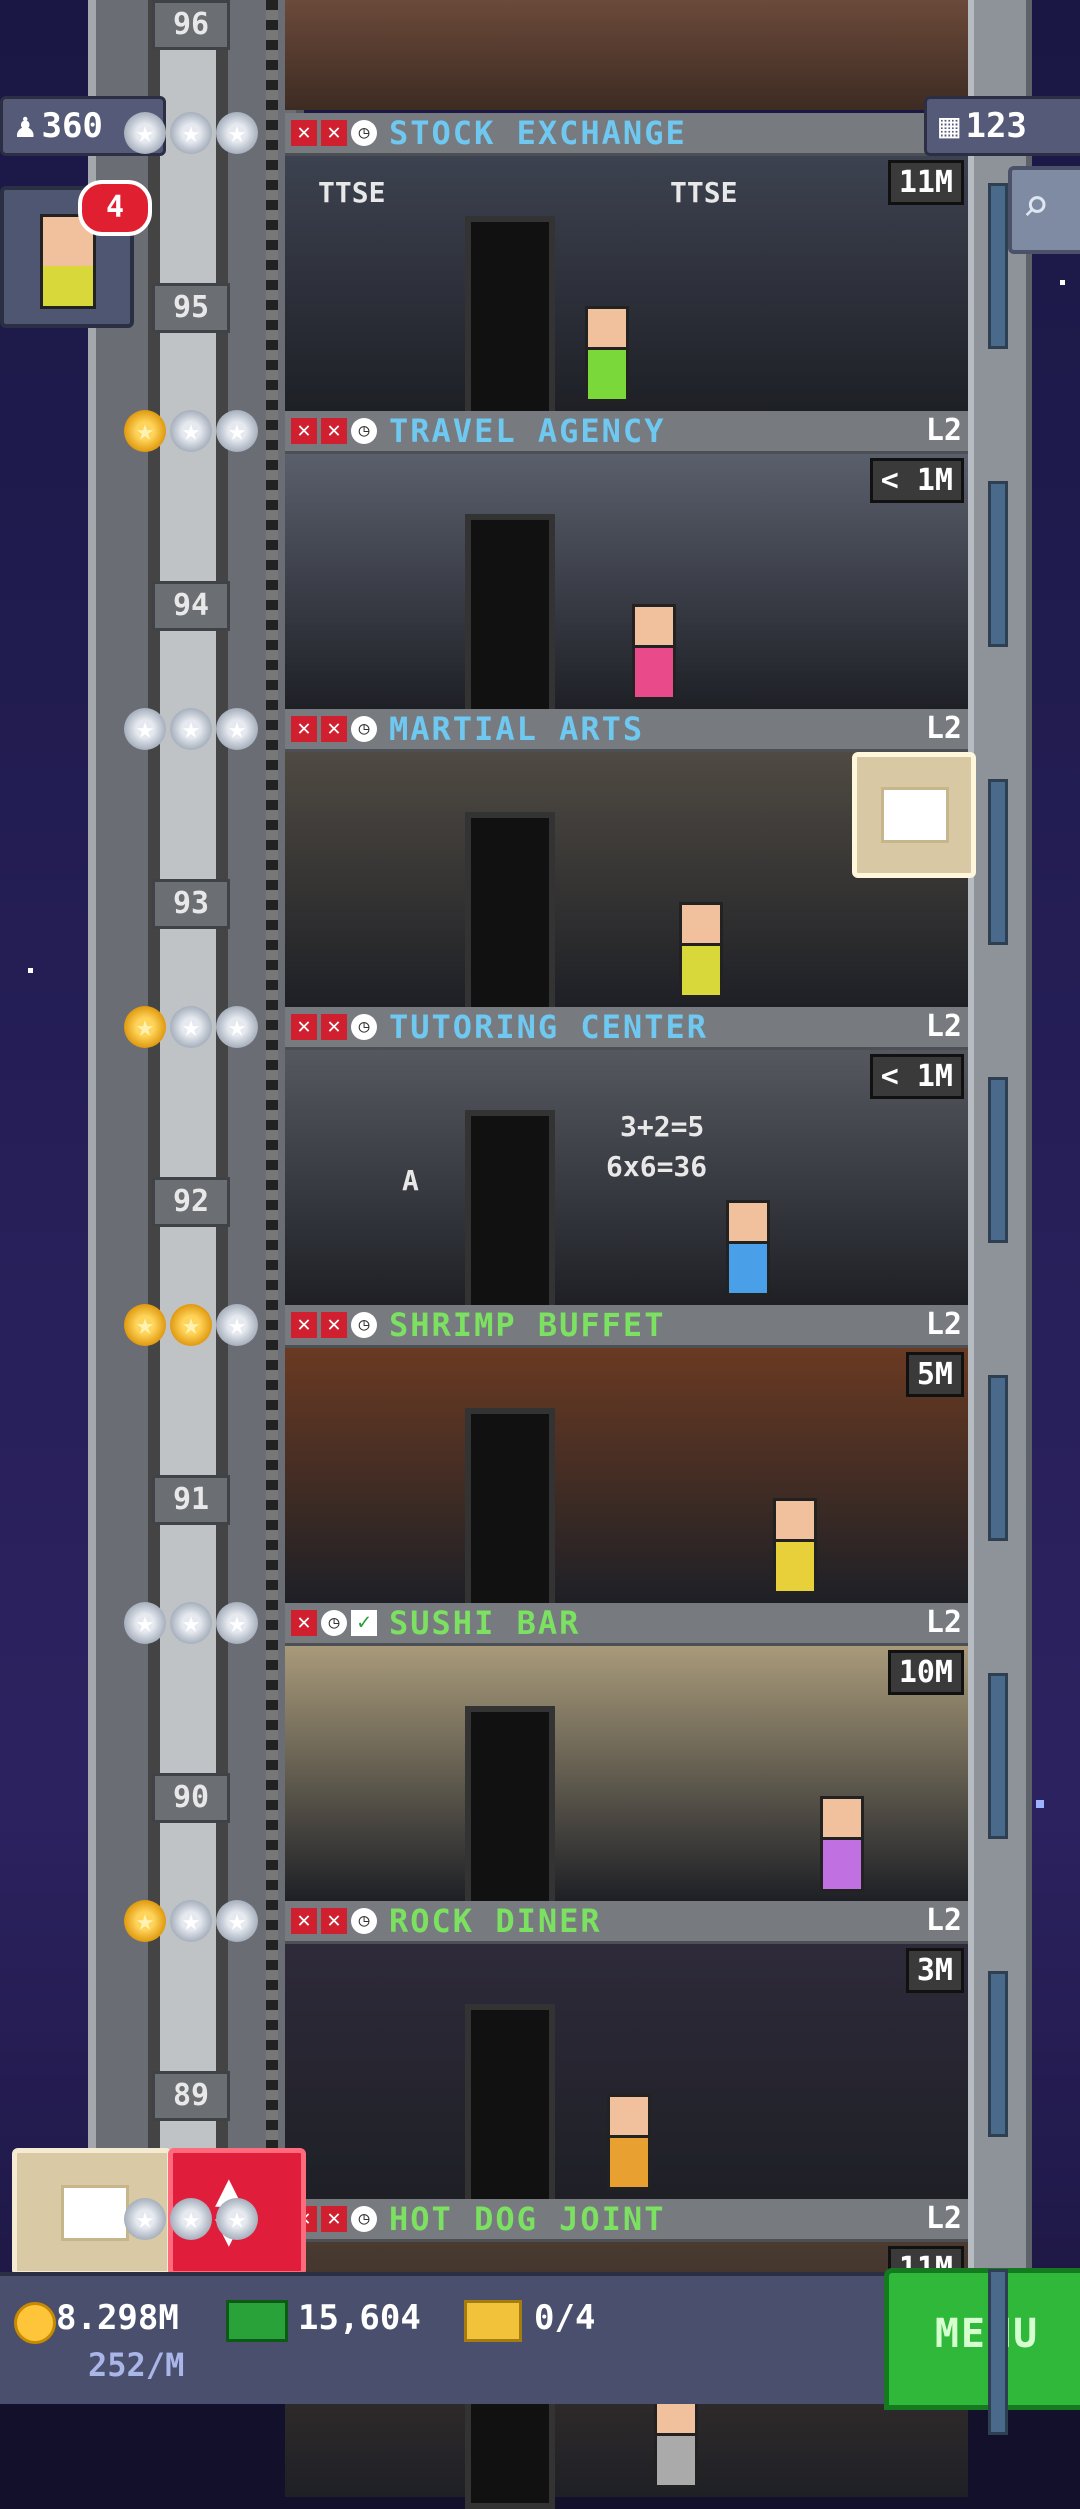  What do you see at coordinates (914, 815) in the screenshot?
I see `collect-box-button` at bounding box center [914, 815].